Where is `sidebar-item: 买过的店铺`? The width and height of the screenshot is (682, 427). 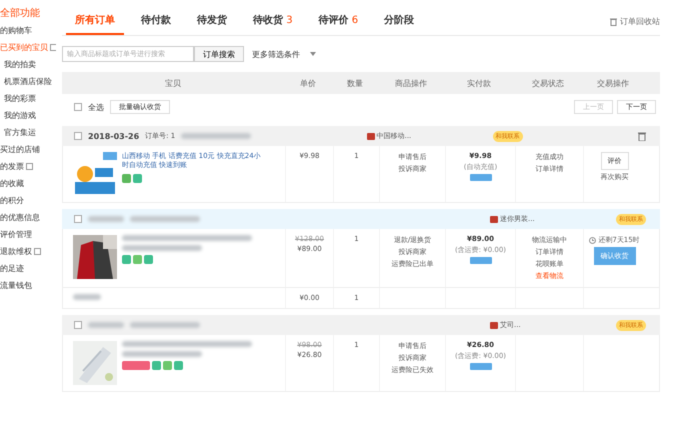
sidebar-item: 买过的店铺 is located at coordinates (20, 149).